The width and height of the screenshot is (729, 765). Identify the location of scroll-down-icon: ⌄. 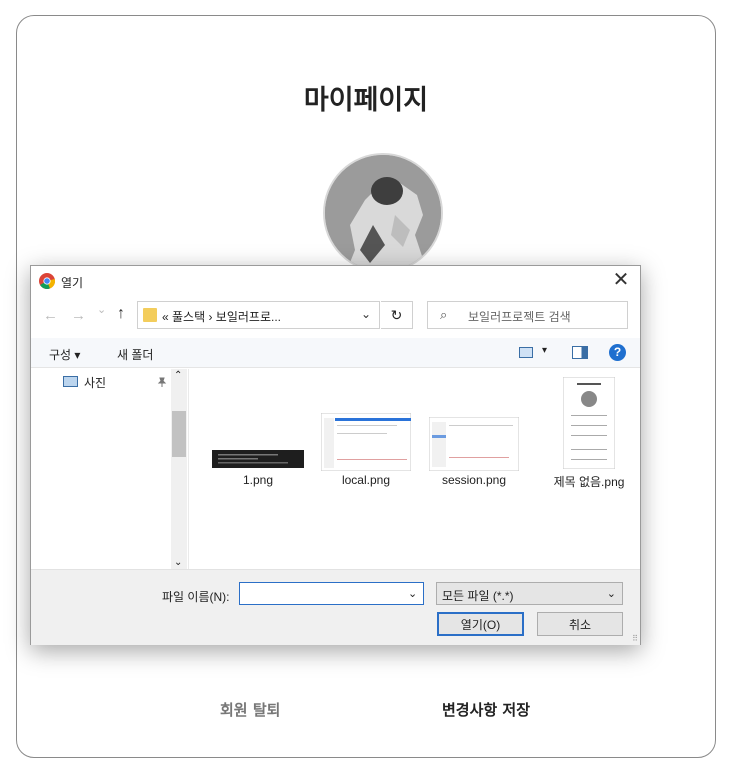
(178, 562).